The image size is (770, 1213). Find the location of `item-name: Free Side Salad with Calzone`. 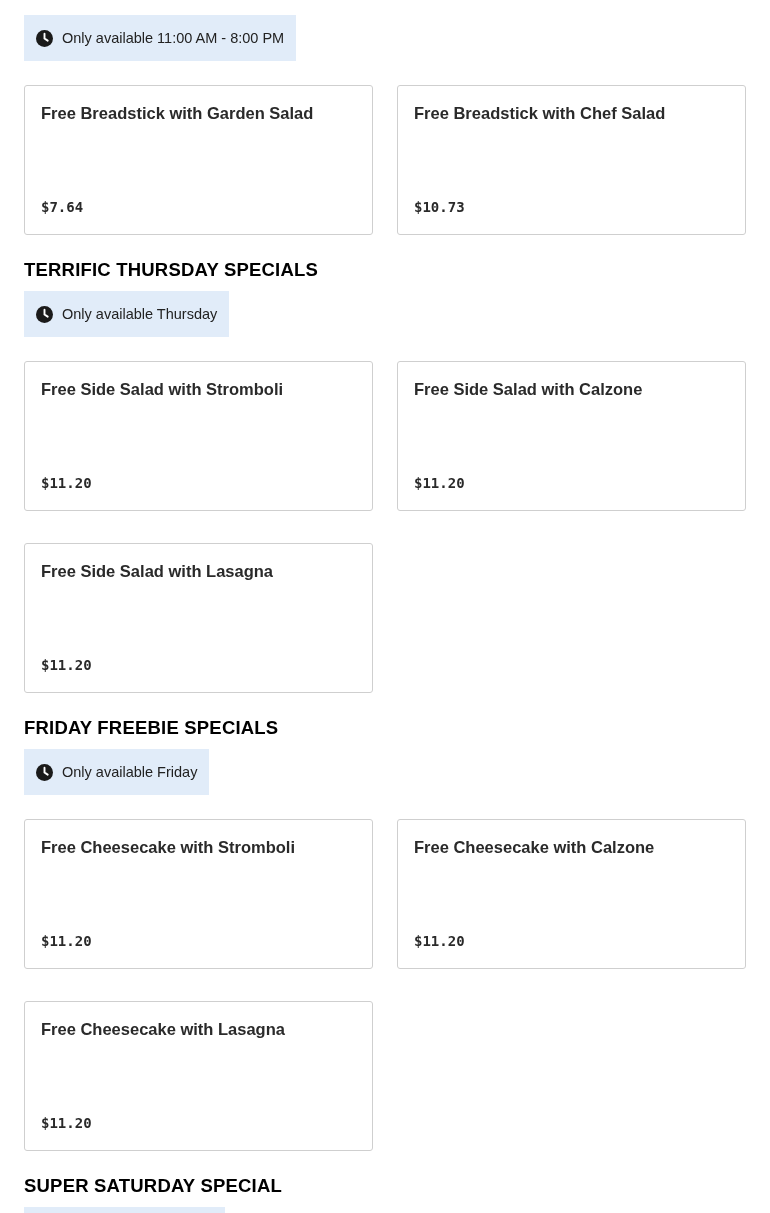

item-name: Free Side Salad with Calzone is located at coordinates (528, 389).